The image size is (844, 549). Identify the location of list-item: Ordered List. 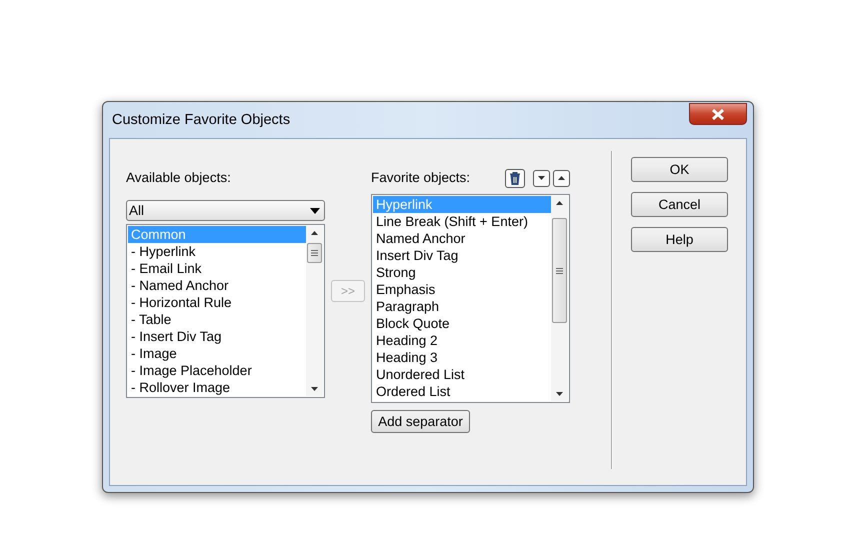
(462, 391).